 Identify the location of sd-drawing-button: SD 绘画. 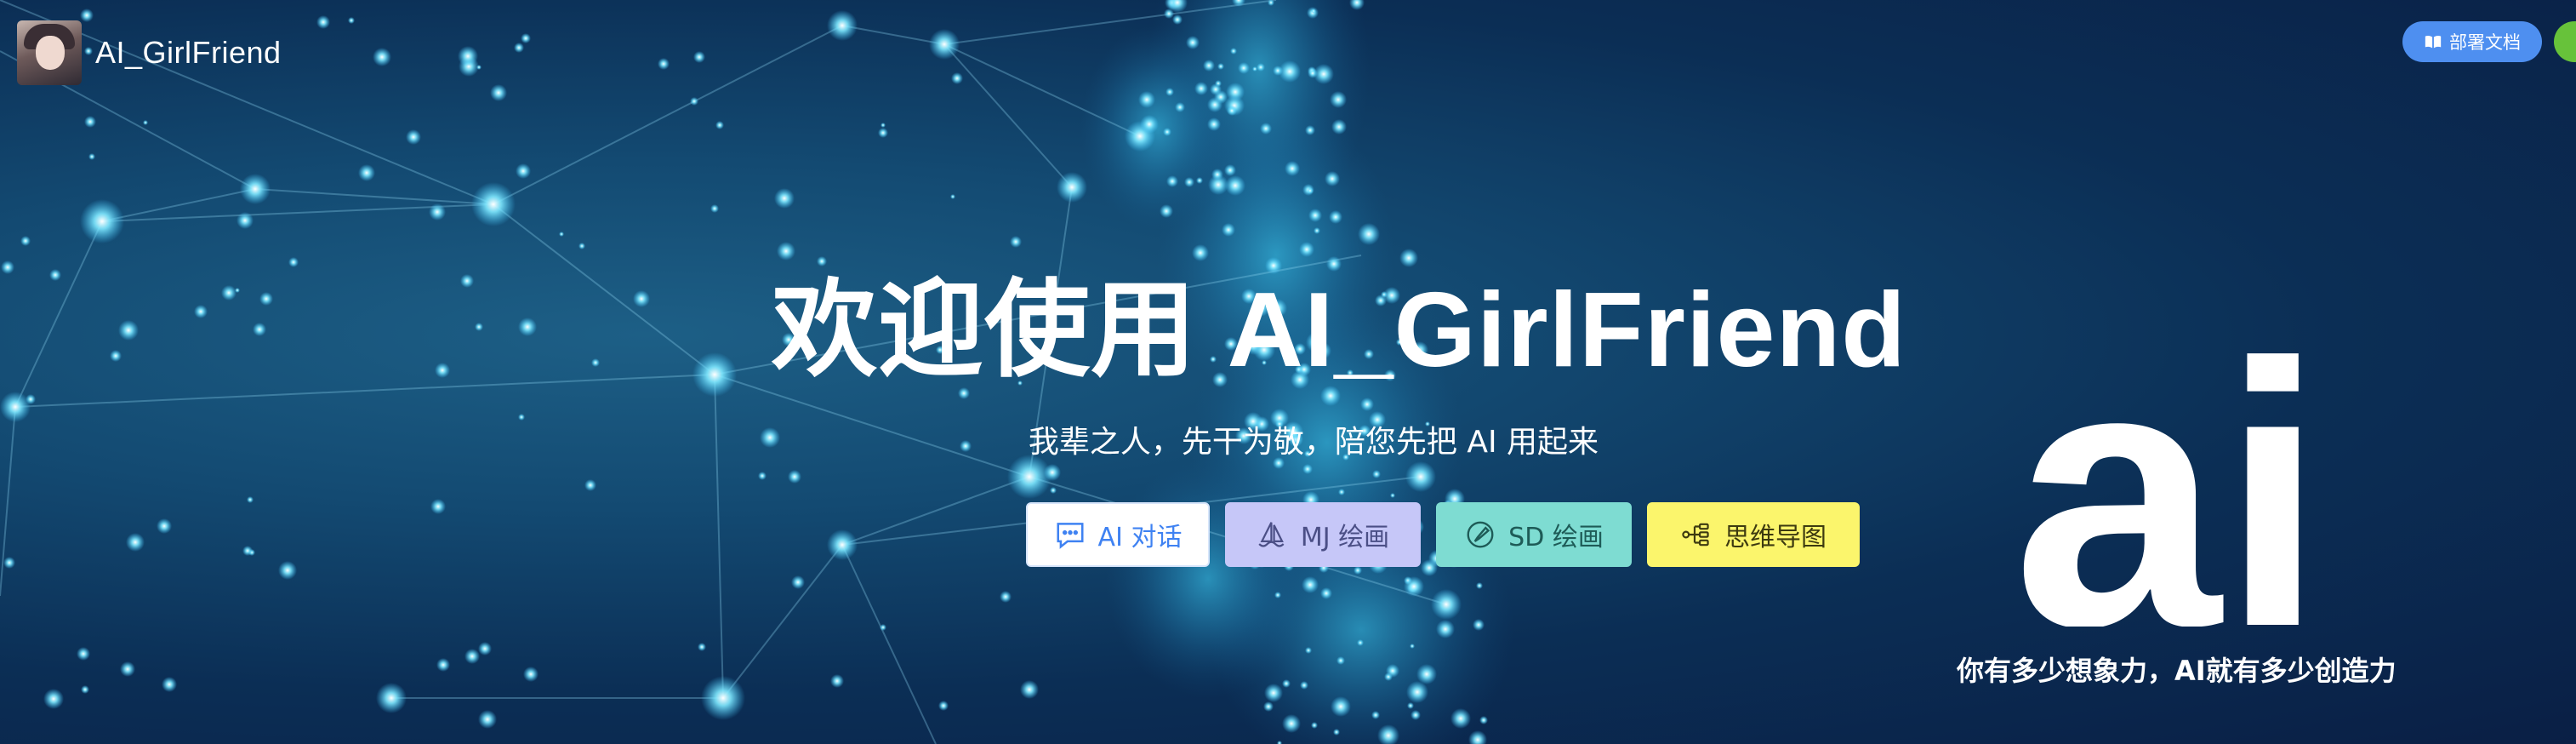
(1534, 534).